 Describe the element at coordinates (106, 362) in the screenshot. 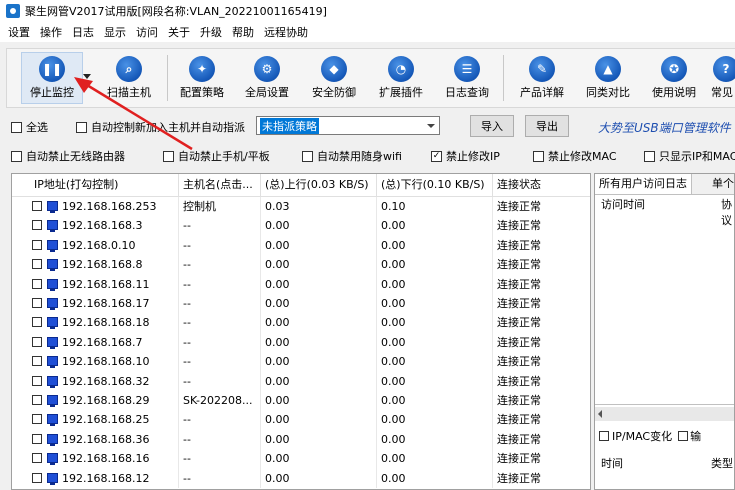

I see `ip-address: 192.168.168.10` at that location.